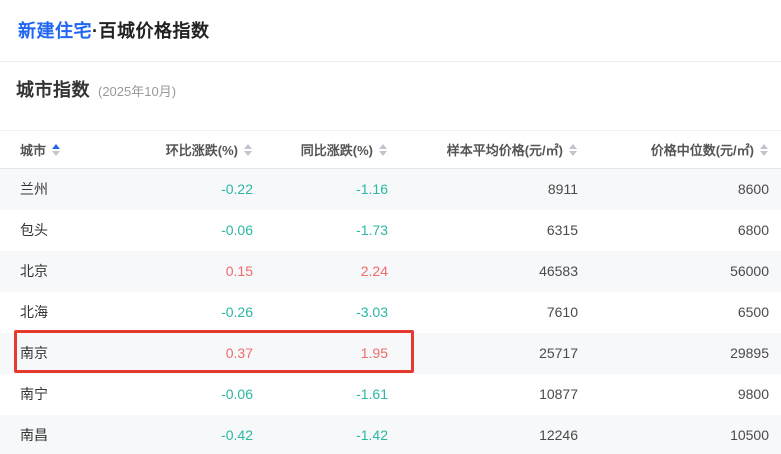 This screenshot has width=781, height=454. I want to click on sort-icon-city, so click(56, 149).